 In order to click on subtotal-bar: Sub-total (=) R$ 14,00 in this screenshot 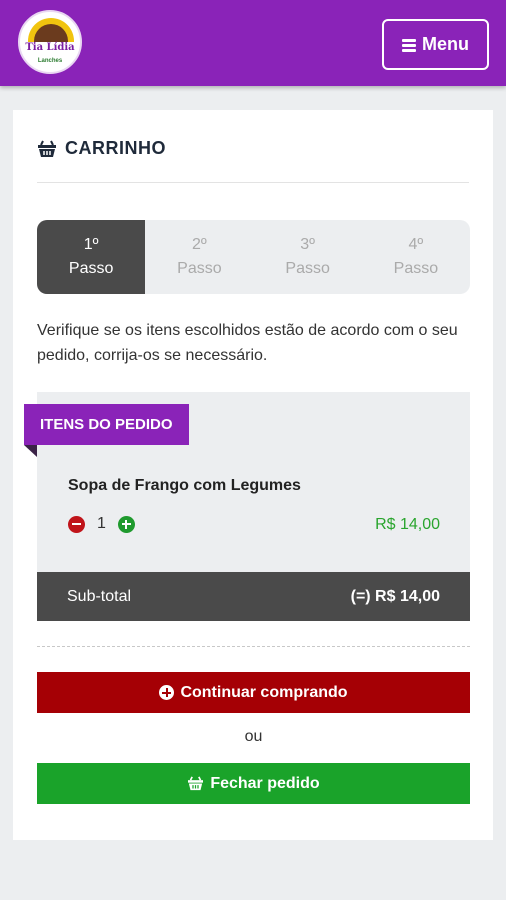, I will do `click(253, 596)`.